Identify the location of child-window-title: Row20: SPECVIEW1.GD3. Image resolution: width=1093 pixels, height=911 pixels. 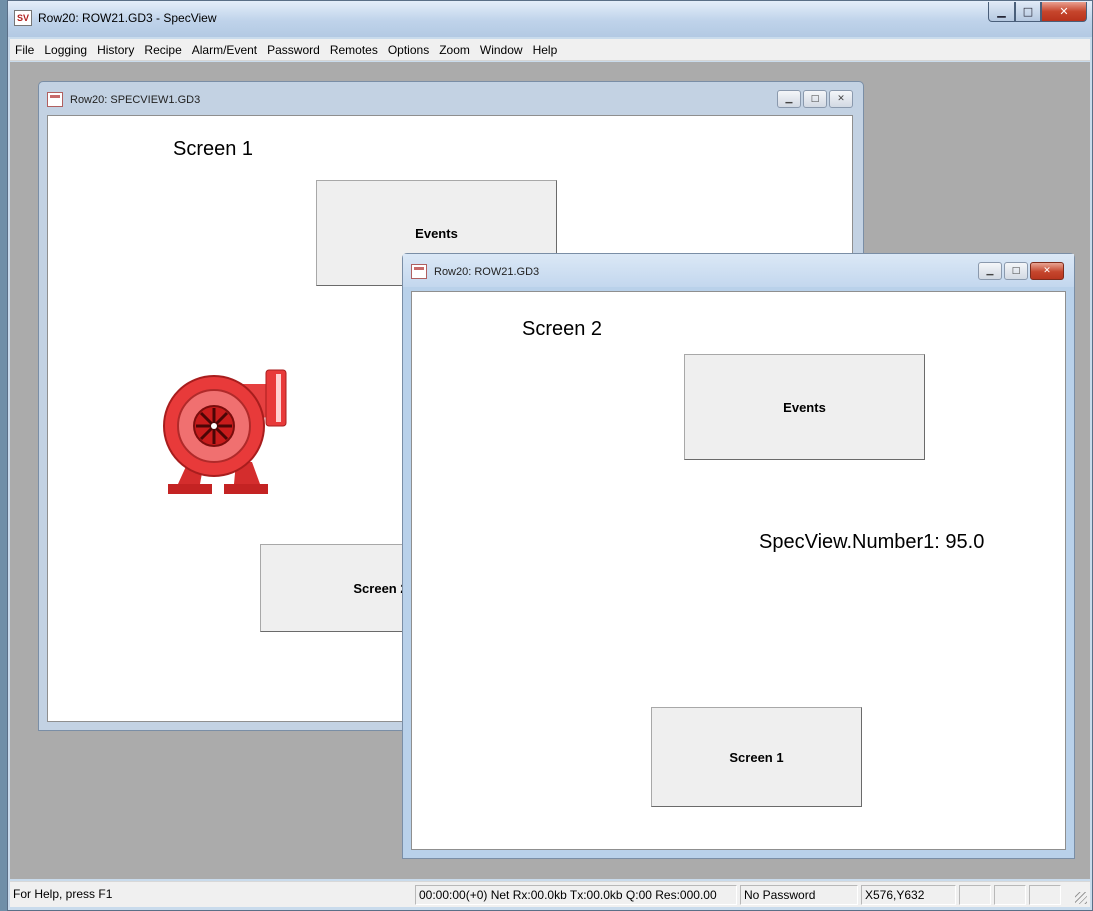
(135, 100).